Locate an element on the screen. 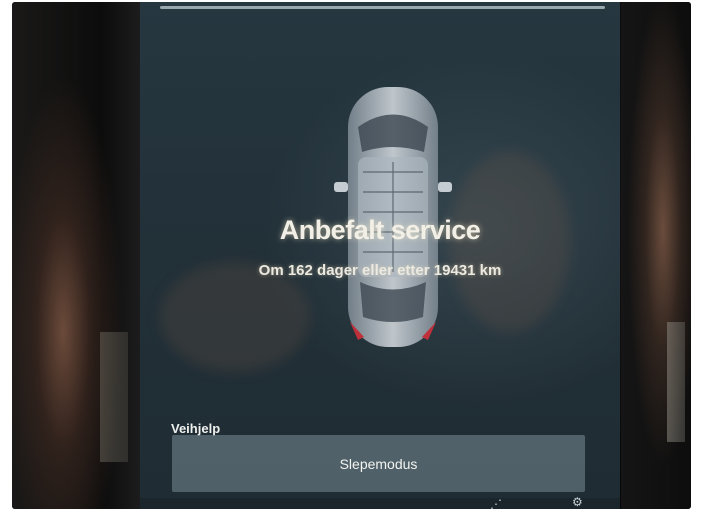 This screenshot has width=701, height=511. roadside-section-label: Veihjelp is located at coordinates (196, 428).